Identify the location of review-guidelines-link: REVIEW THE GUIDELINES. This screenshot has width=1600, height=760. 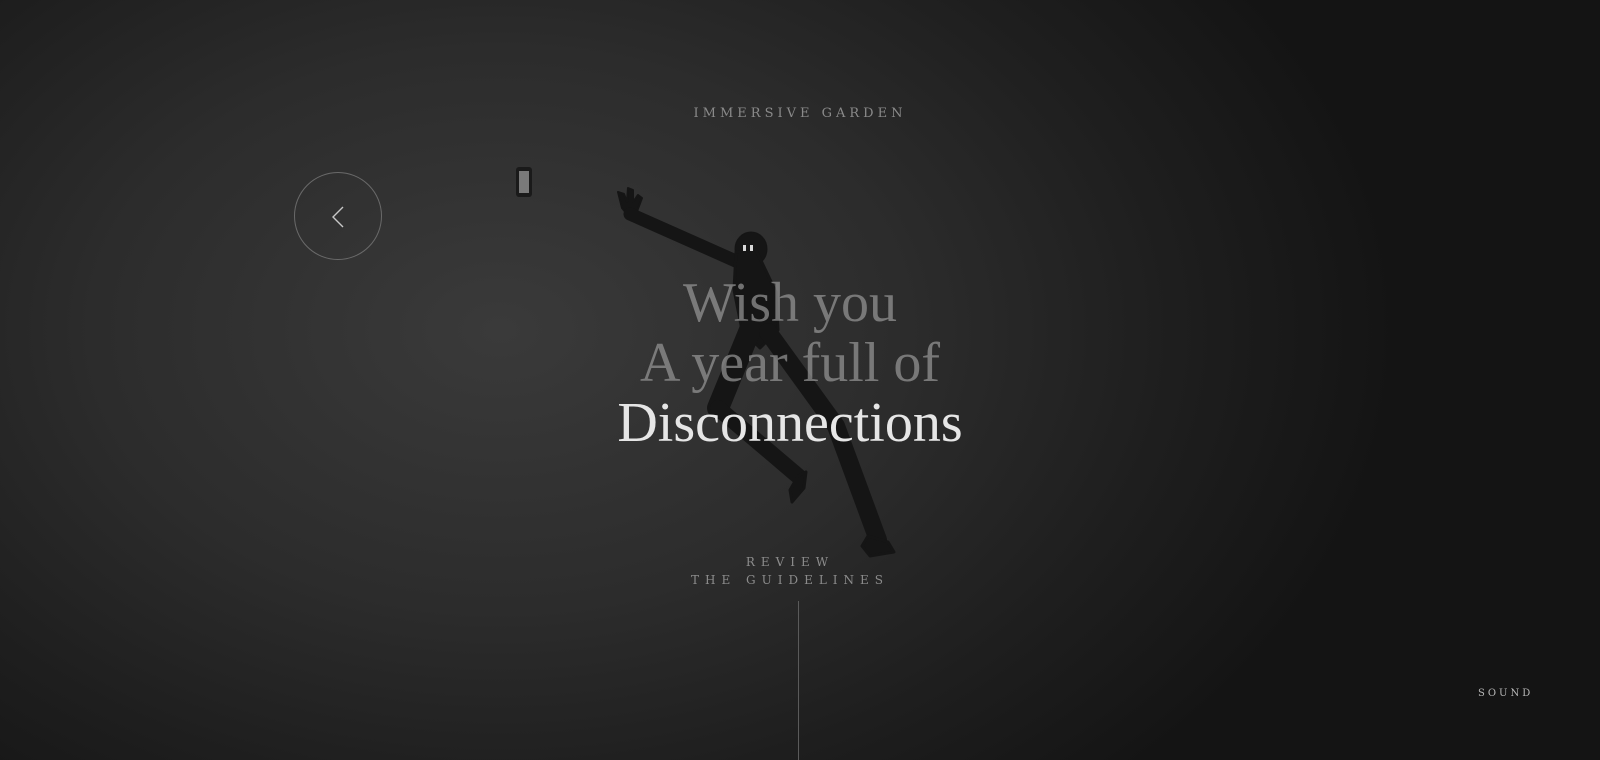
(790, 571).